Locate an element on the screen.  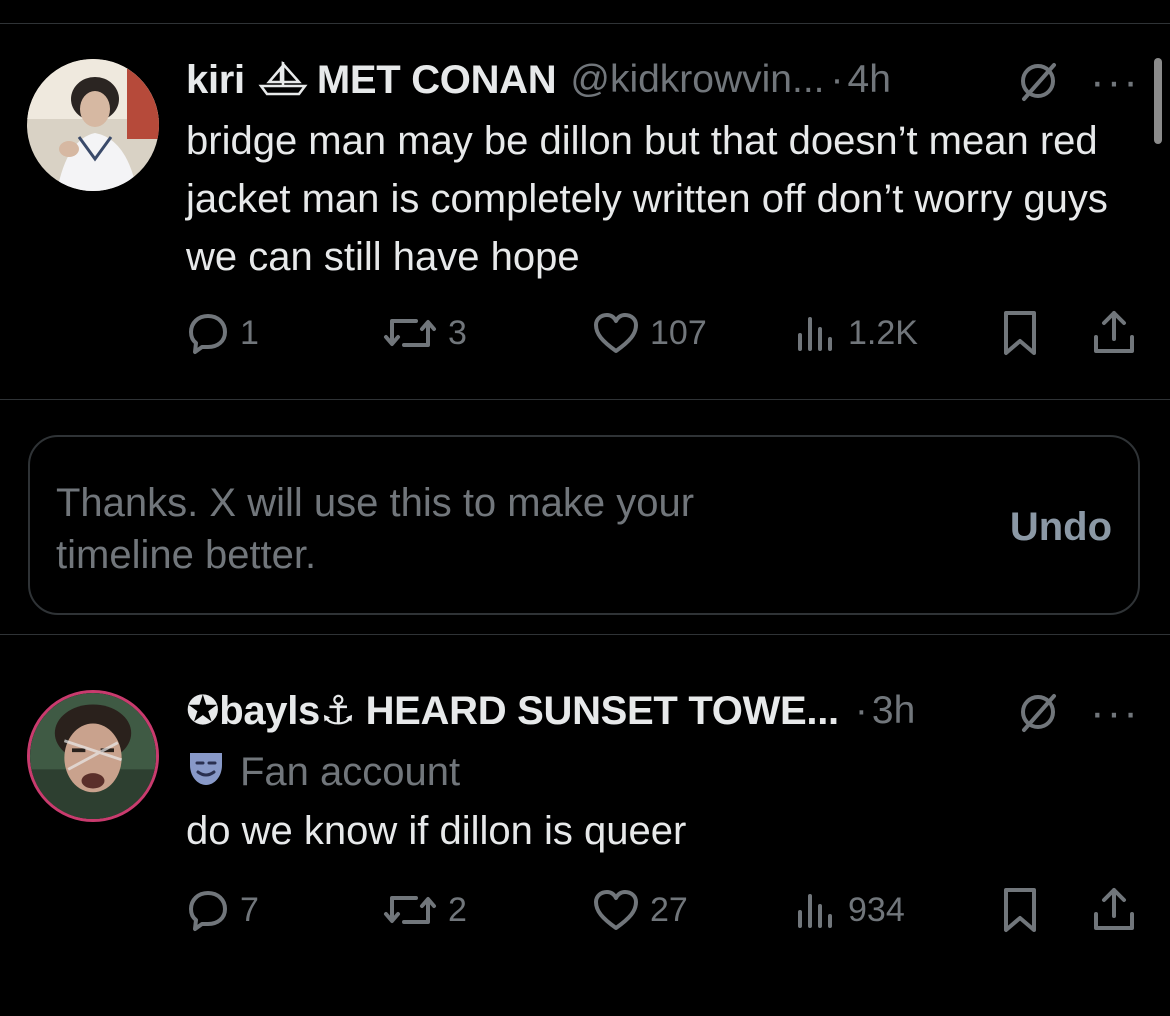
reply-count: 7 is located at coordinates (249, 909).